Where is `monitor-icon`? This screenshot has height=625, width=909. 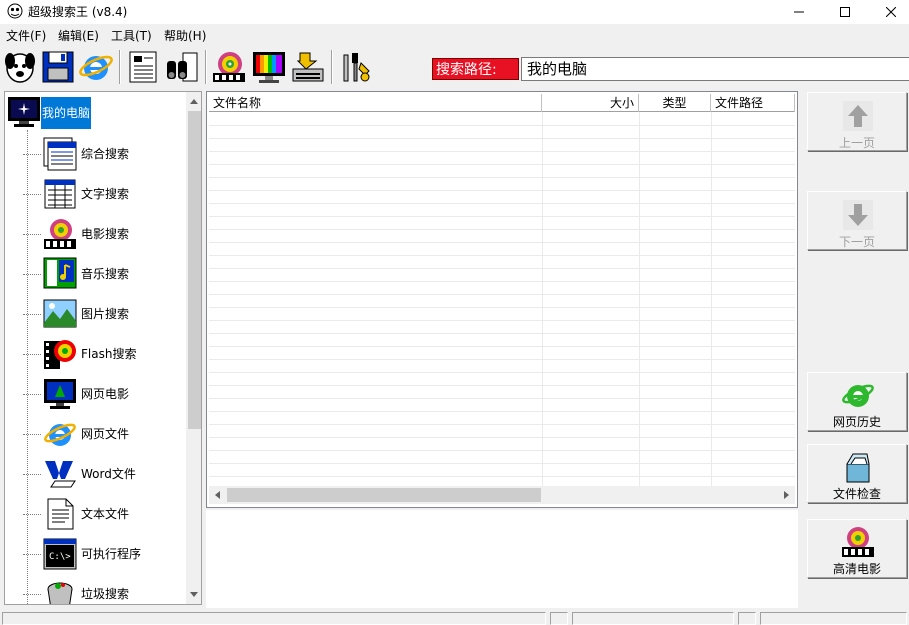
monitor-icon is located at coordinates (269, 67).